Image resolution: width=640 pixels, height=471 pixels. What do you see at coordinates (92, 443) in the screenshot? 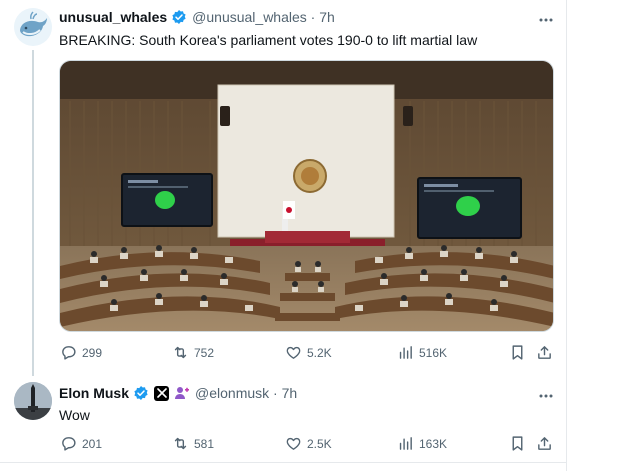
I see `reply-count: 201` at bounding box center [92, 443].